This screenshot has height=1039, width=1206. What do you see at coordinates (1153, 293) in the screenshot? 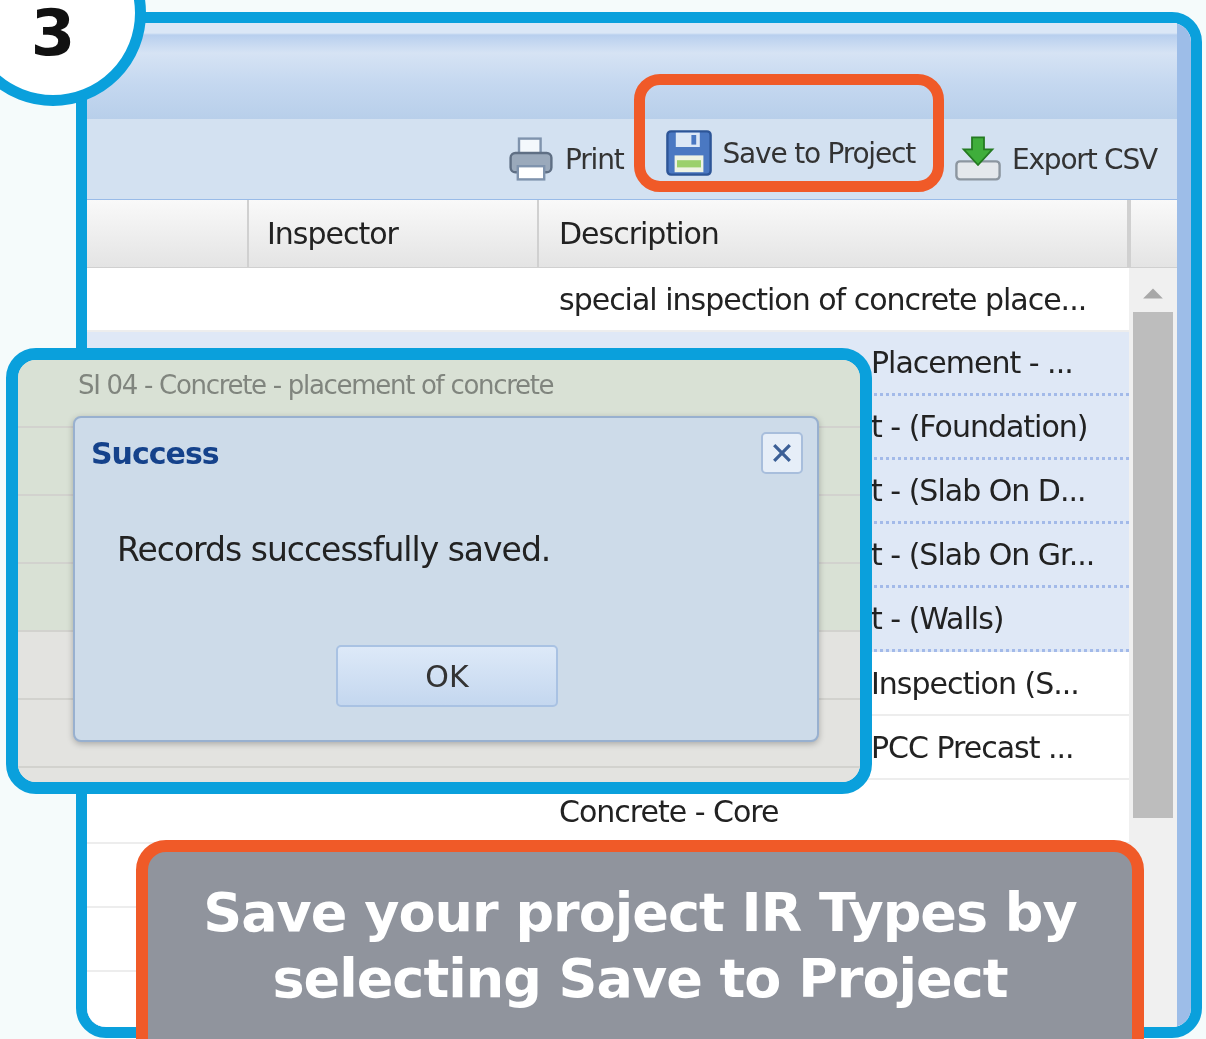
I see `scroll-up-icon` at bounding box center [1153, 293].